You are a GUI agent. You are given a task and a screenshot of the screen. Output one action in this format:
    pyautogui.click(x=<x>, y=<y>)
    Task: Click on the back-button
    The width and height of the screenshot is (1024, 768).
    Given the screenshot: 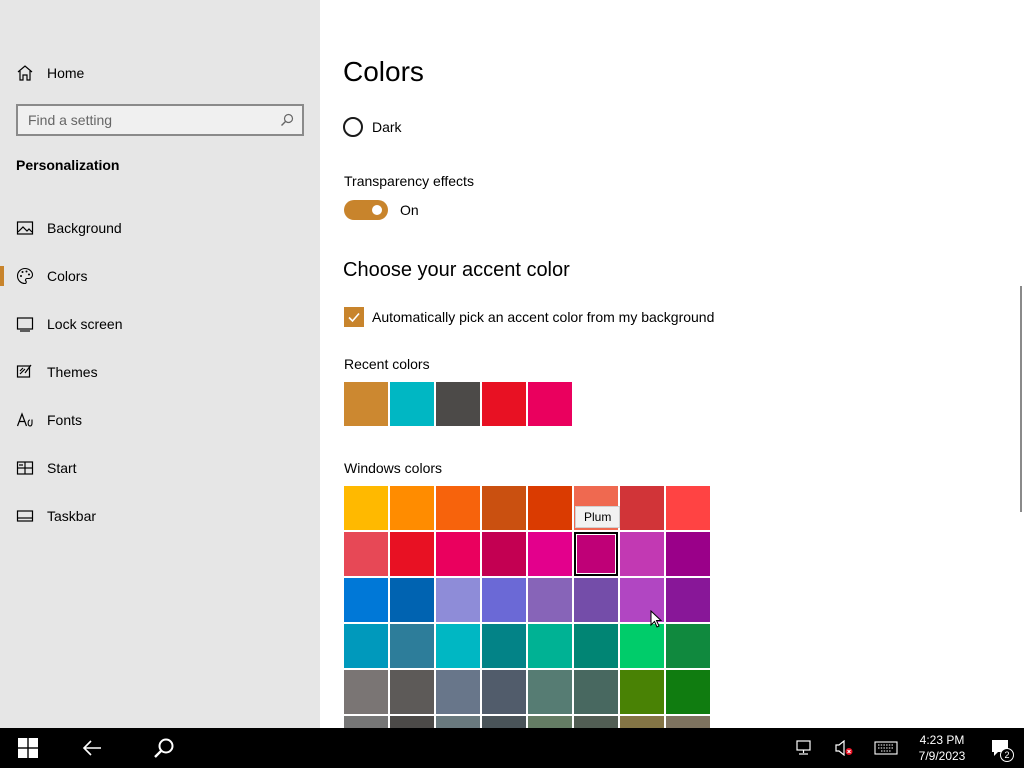 What is the action you would take?
    pyautogui.click(x=92, y=748)
    